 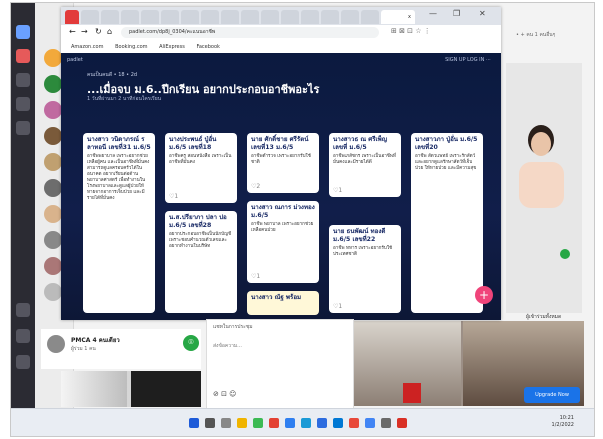 I want to click on card-title: นาย ศักดิ์ชาย ศรีรัตน์ เลขที่13 ม.6/5, so click(x=280, y=143).